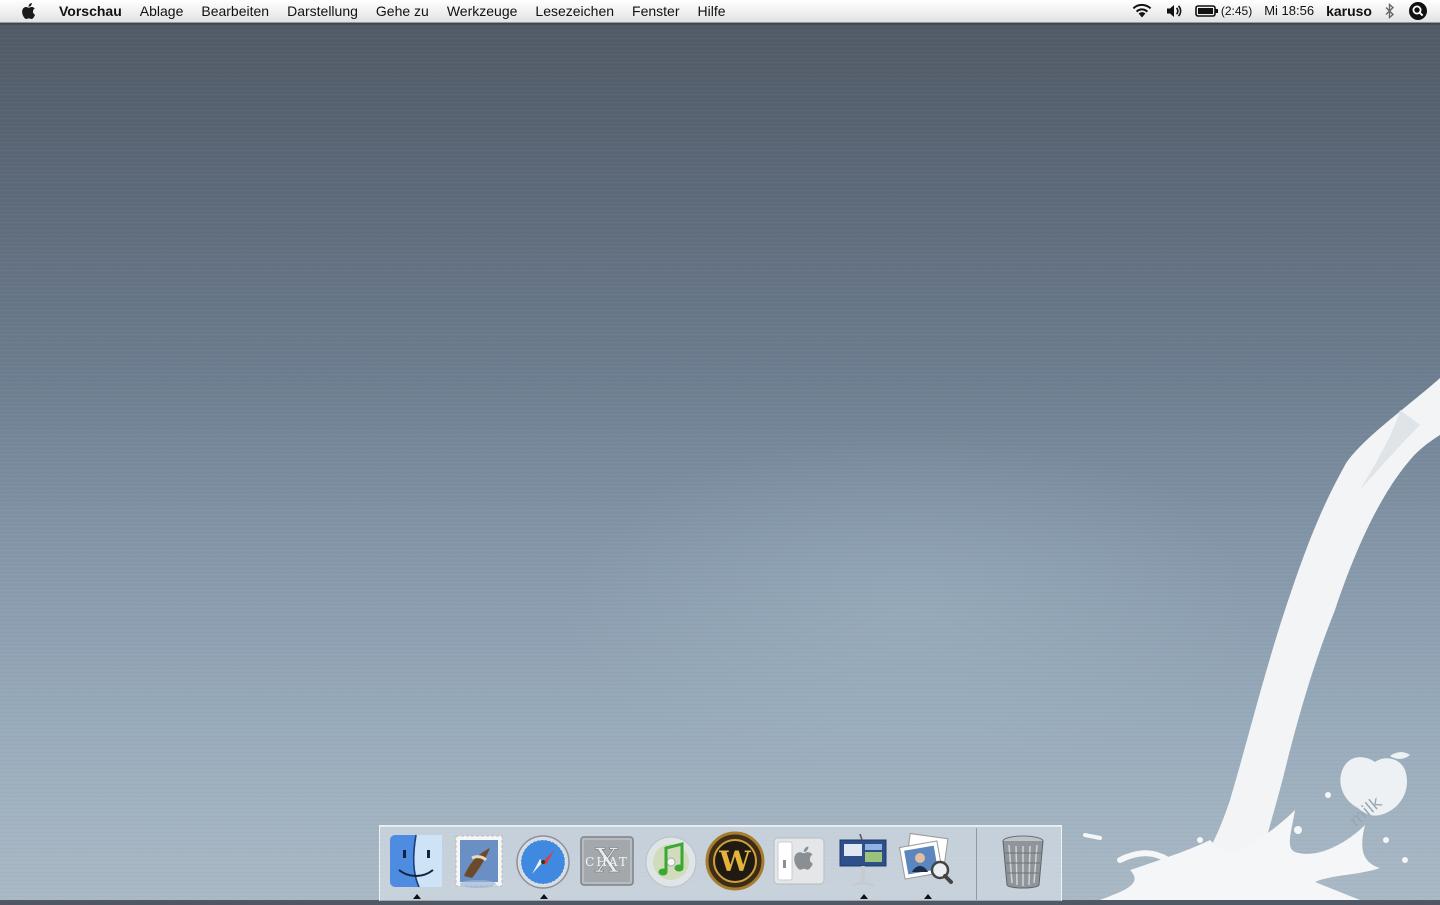  Describe the element at coordinates (574, 11) in the screenshot. I see `menu-lesezeichen: Lesezeichen` at that location.